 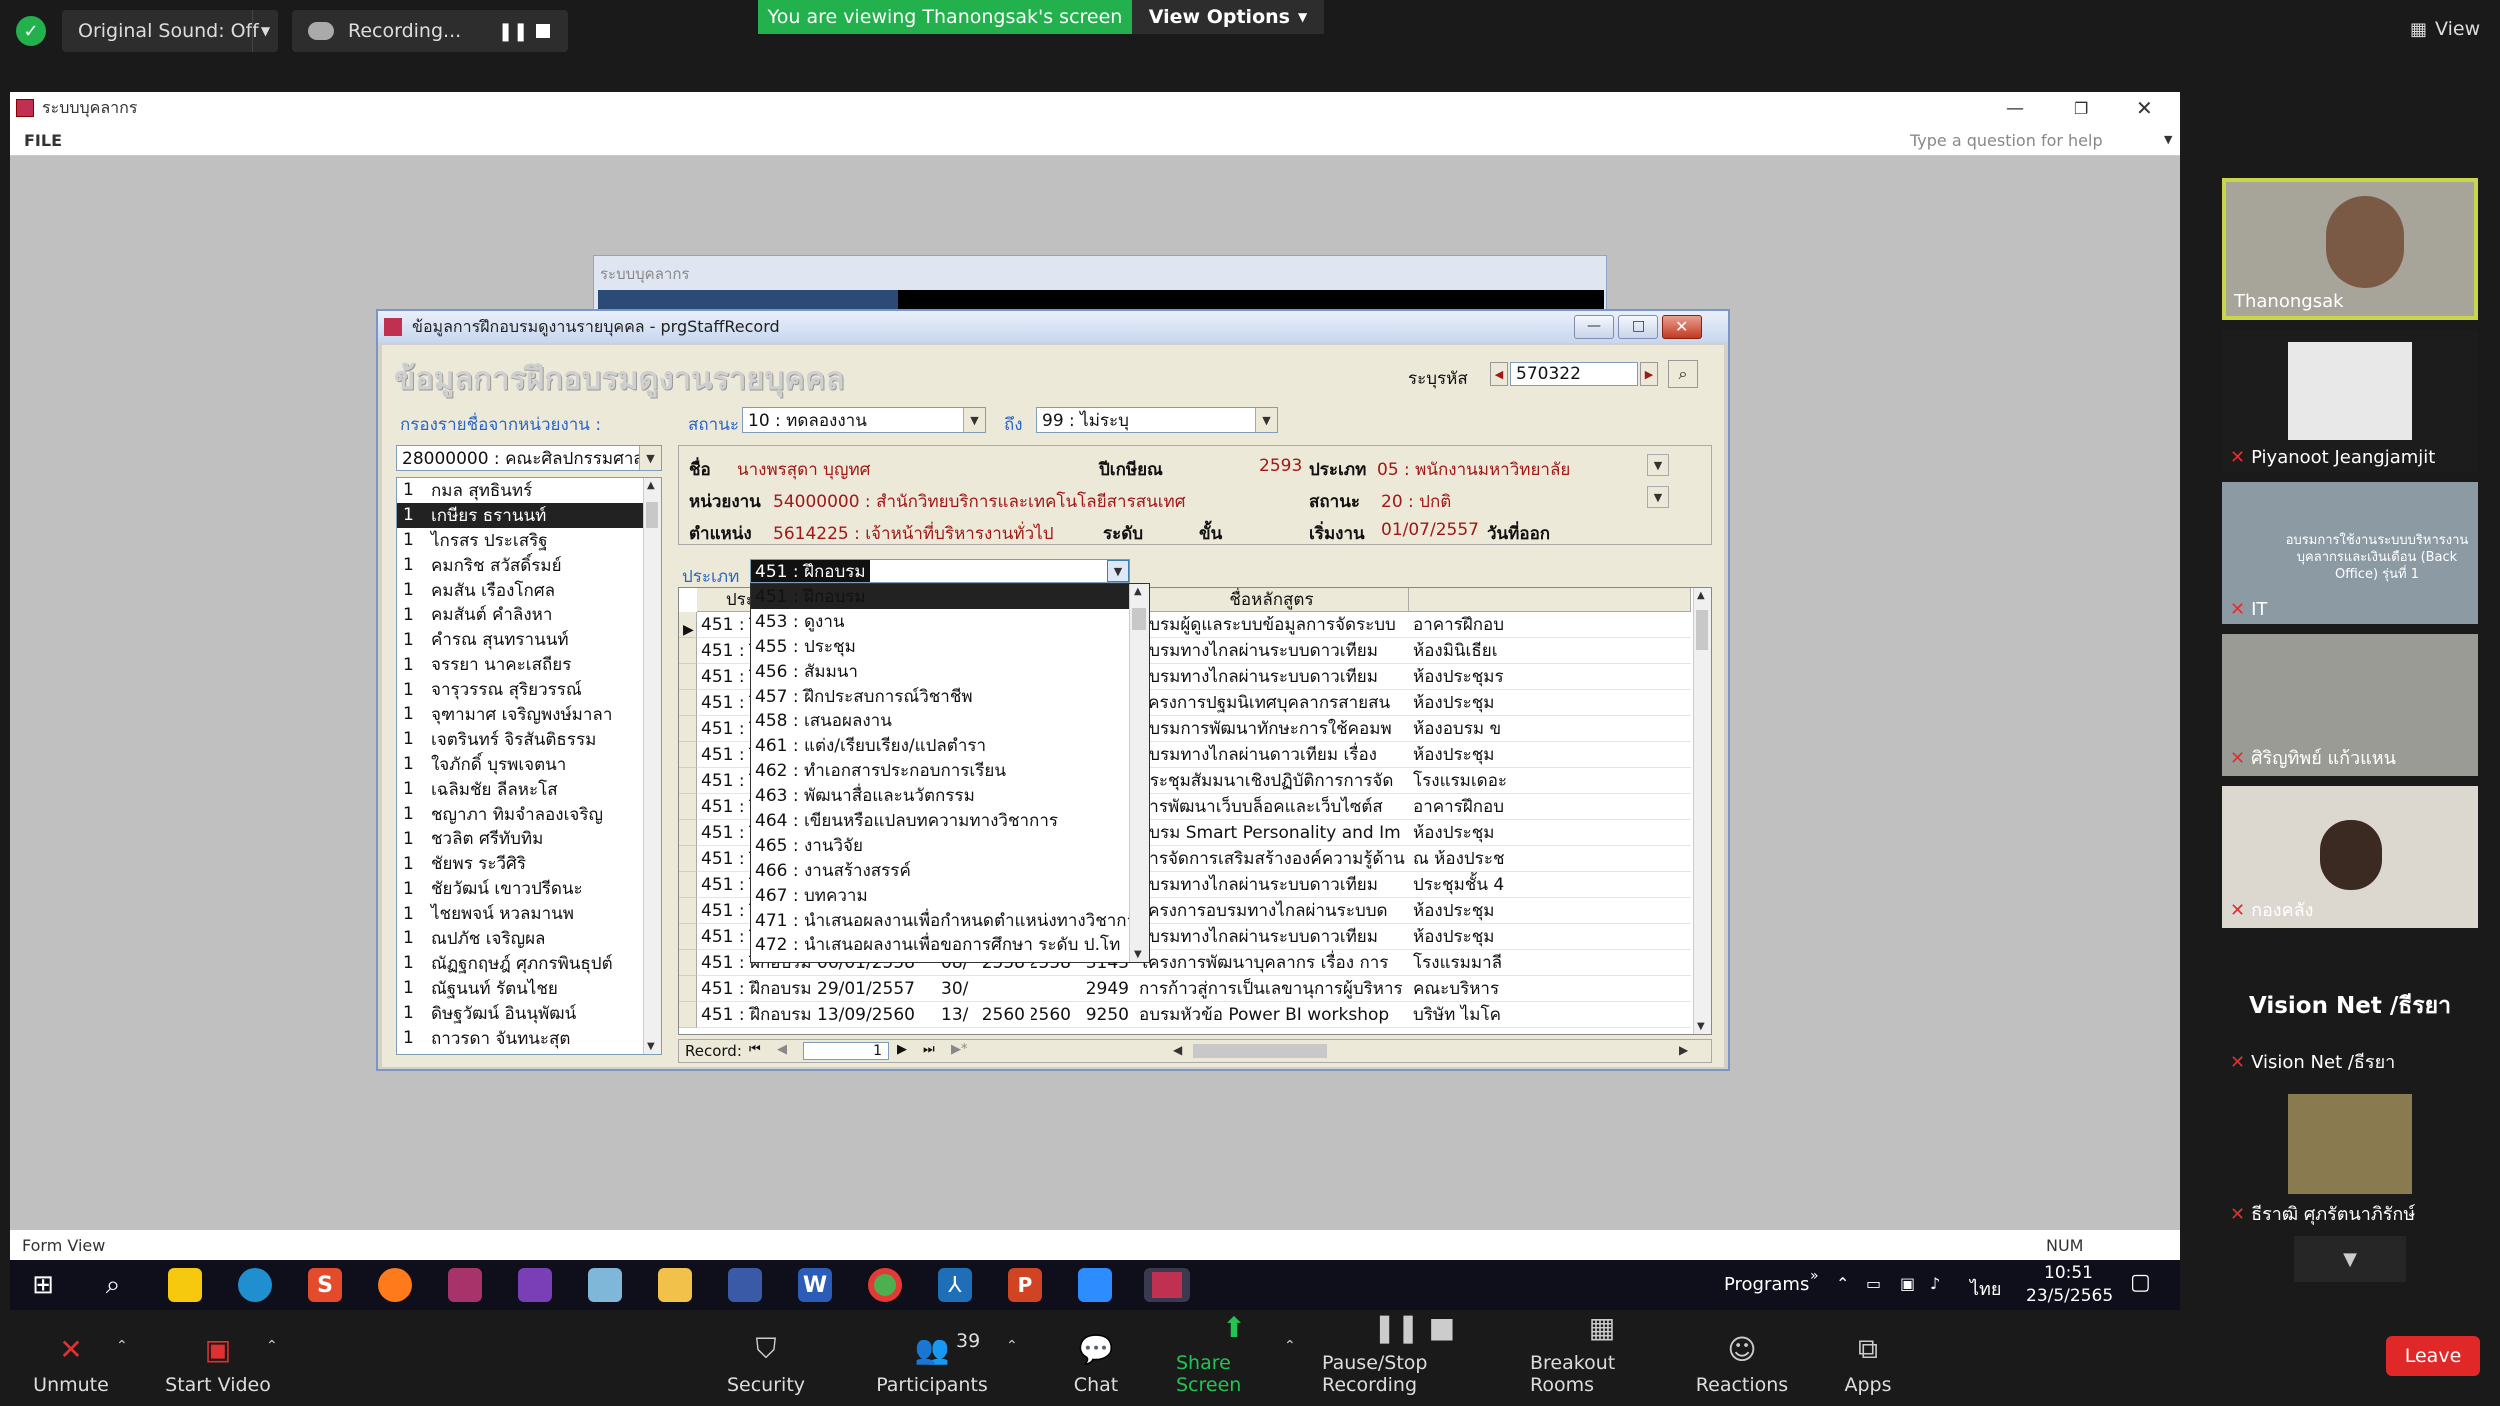 What do you see at coordinates (520, 689) in the screenshot?
I see `staff-list-item: 1 จารุวรรณ สุริยวรรณ์` at bounding box center [520, 689].